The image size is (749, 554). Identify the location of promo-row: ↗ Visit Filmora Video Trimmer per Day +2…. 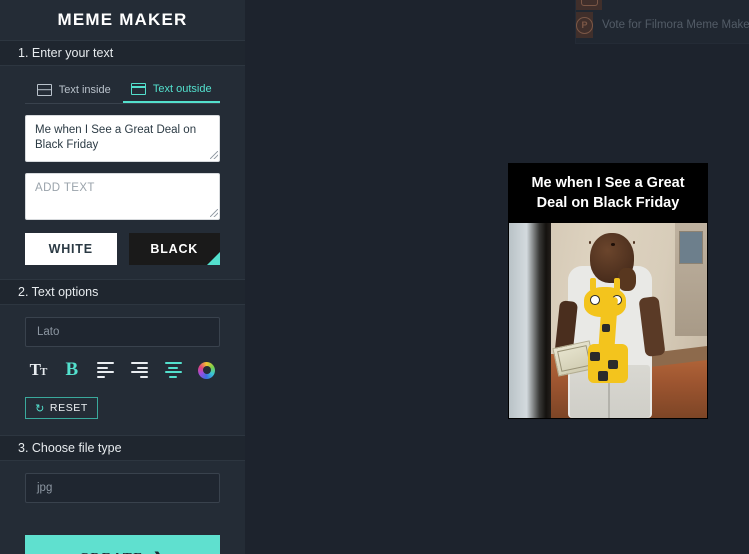
(662, 5).